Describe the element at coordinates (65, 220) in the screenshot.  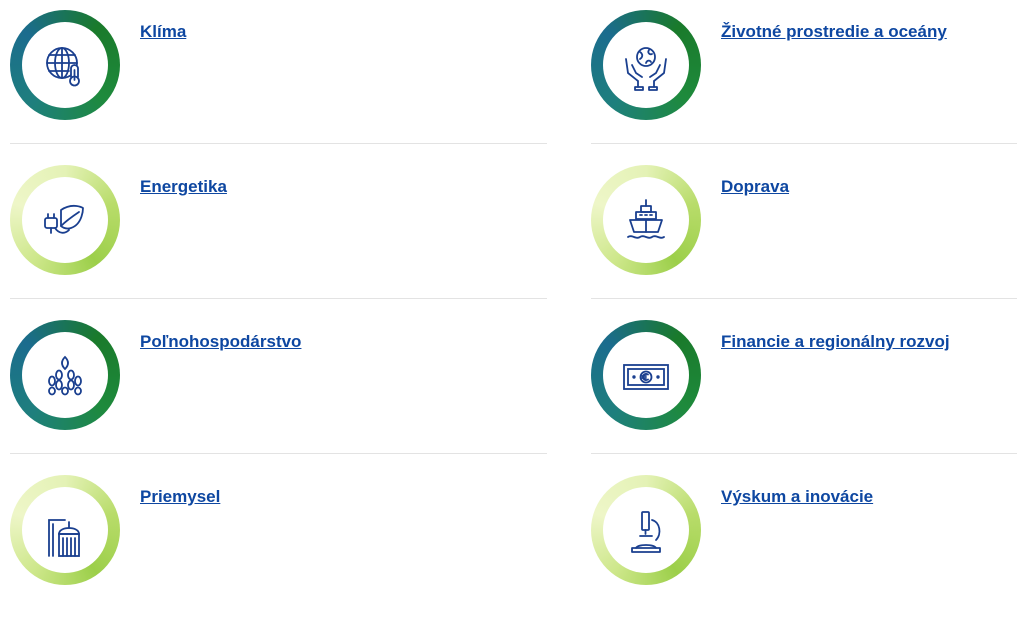
I see `plug-leaf-icon` at that location.